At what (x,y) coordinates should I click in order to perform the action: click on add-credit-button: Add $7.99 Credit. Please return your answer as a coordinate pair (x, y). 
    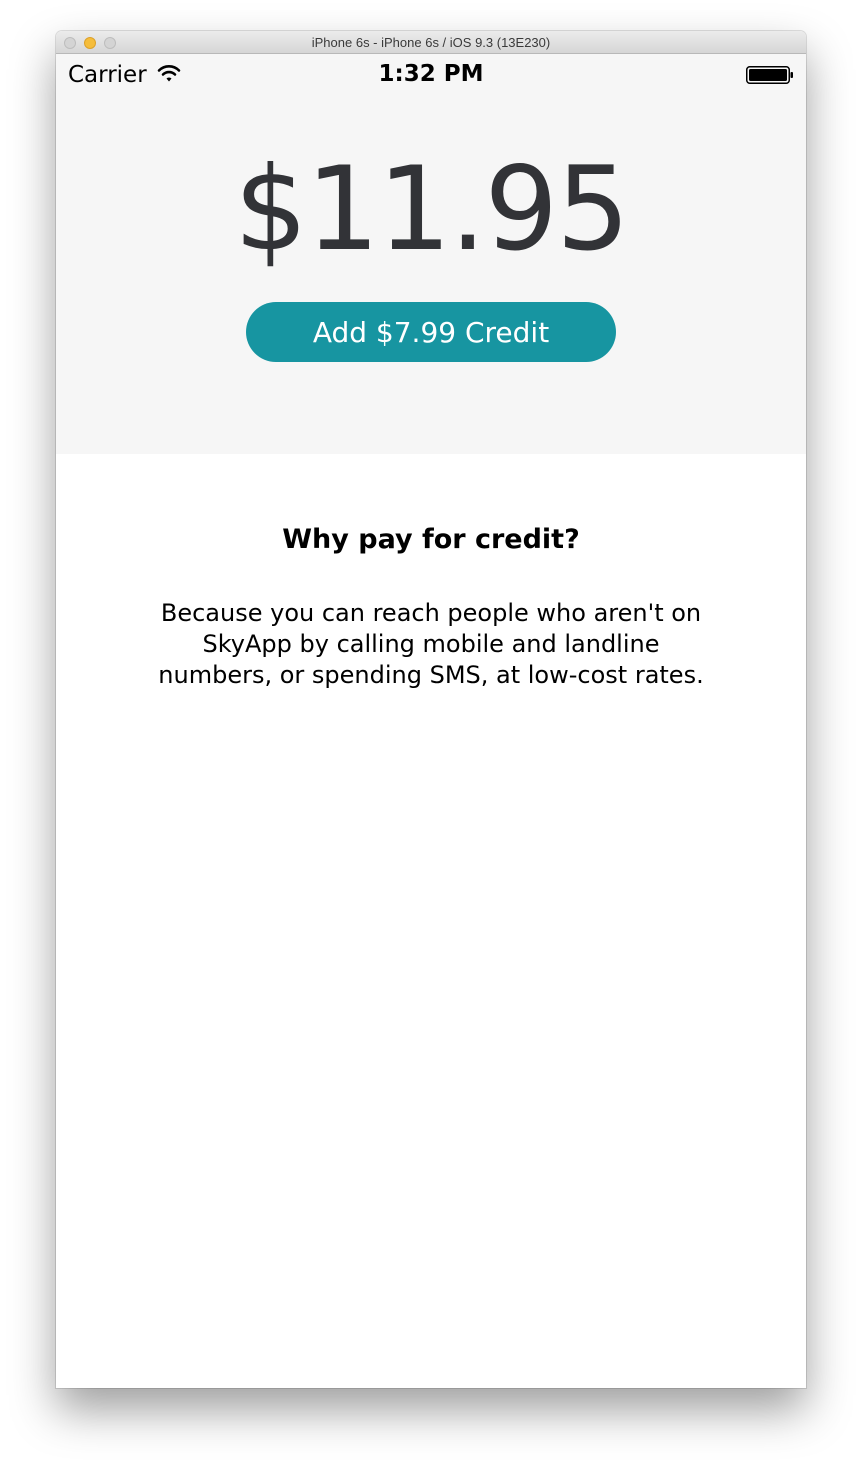
    Looking at the image, I should click on (431, 332).